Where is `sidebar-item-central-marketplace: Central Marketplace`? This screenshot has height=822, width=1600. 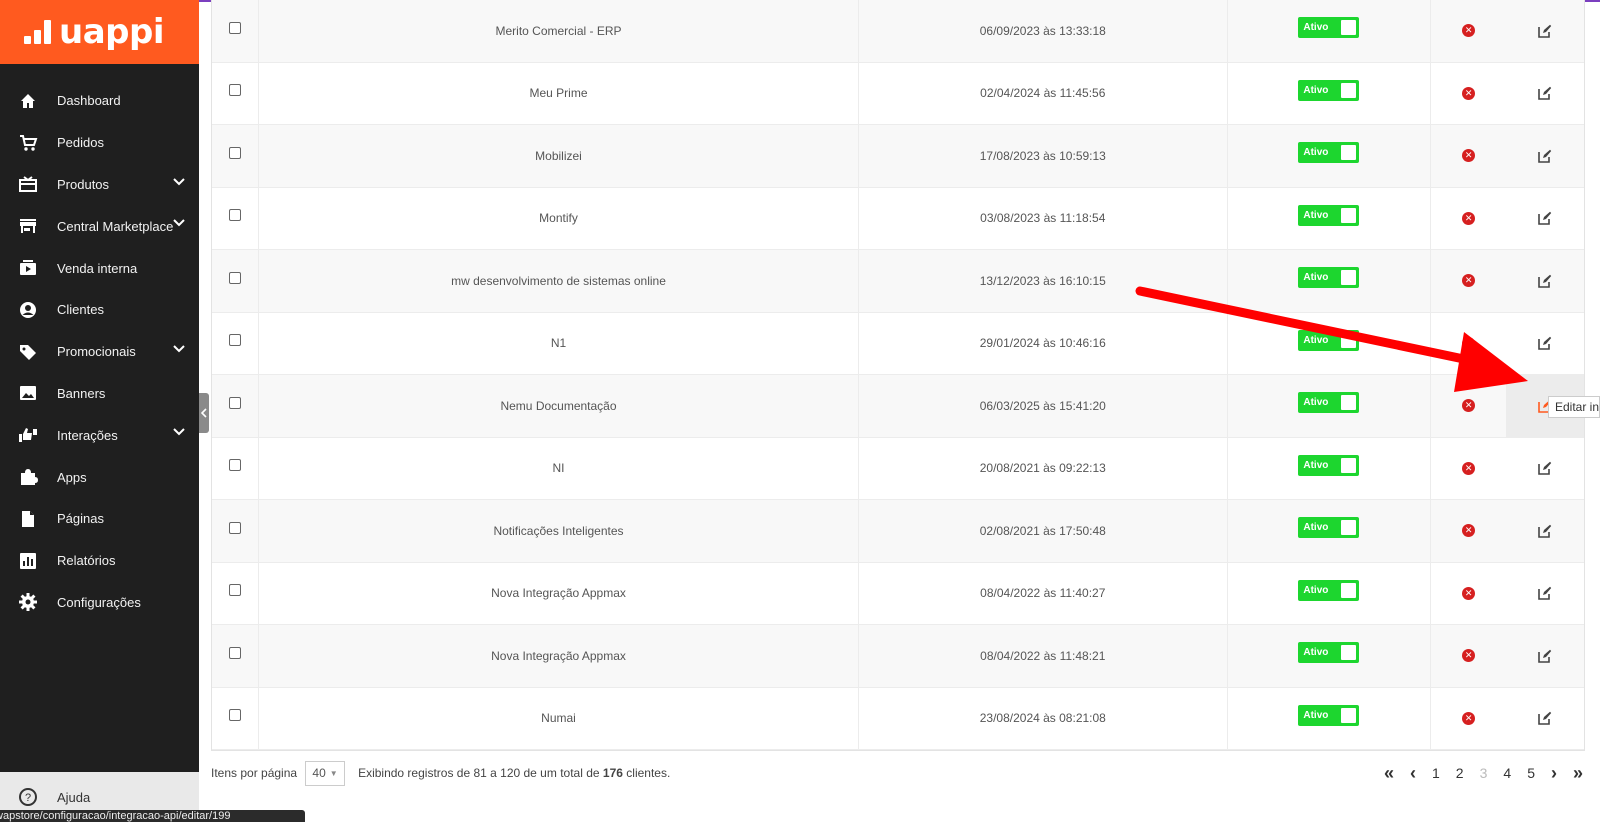
sidebar-item-central-marketplace: Central Marketplace is located at coordinates (99, 226).